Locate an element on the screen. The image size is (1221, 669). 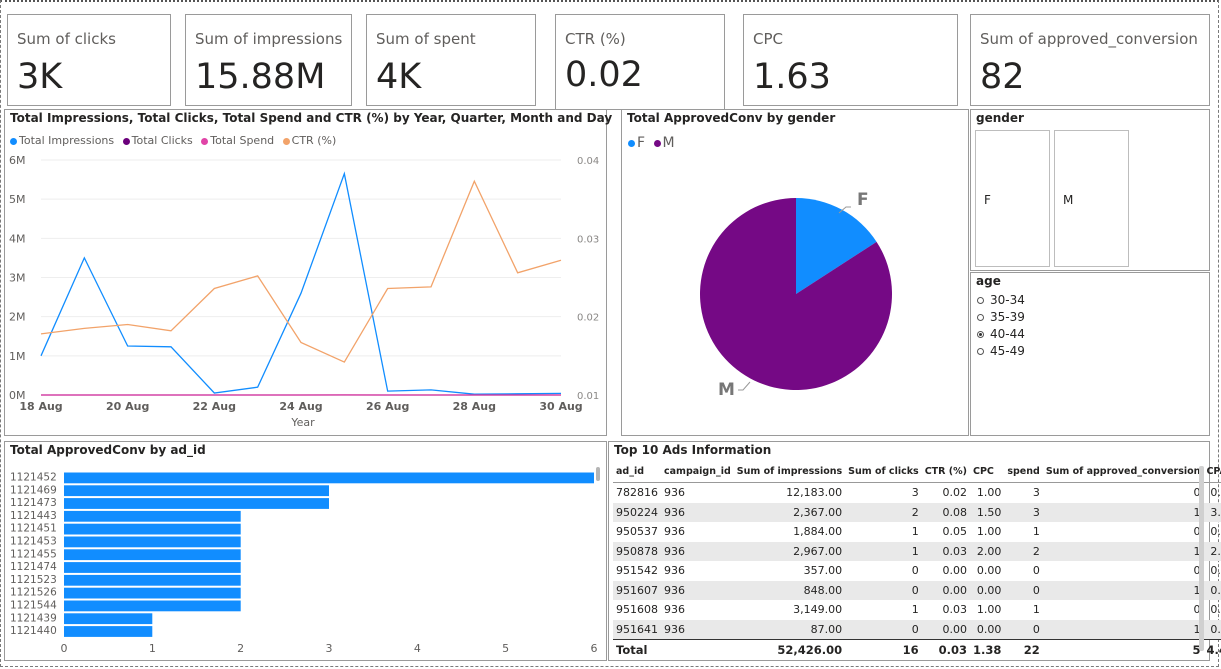
x-tick-label: 2 is located at coordinates (240, 648).